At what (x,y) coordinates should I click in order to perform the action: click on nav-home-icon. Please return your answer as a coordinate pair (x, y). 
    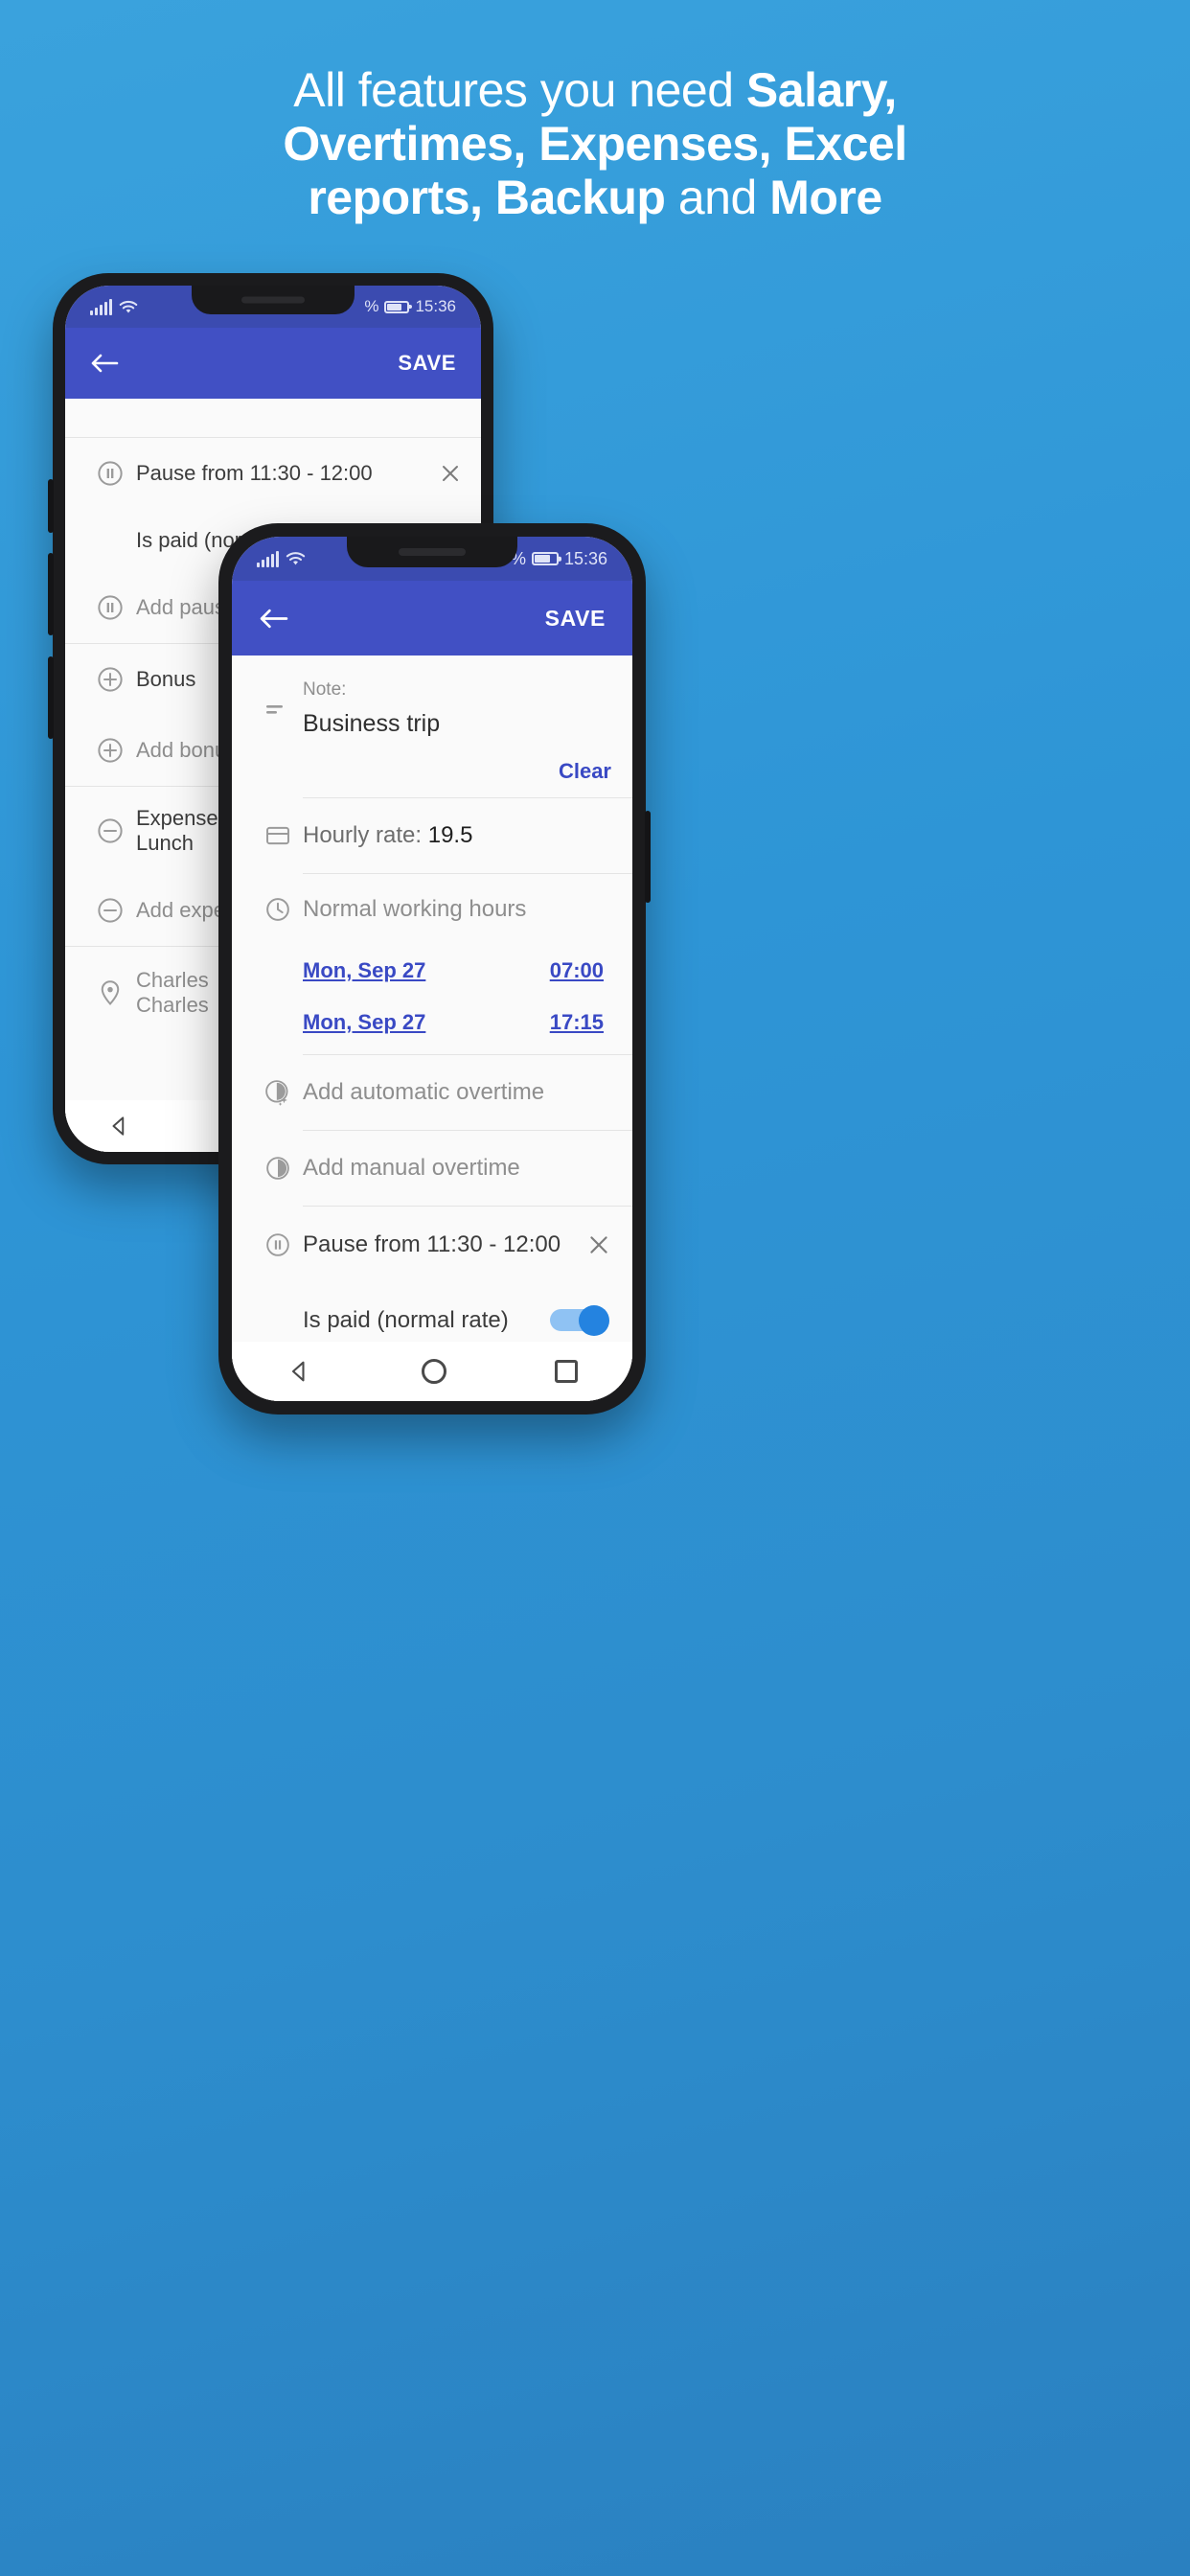
    Looking at the image, I should click on (434, 1371).